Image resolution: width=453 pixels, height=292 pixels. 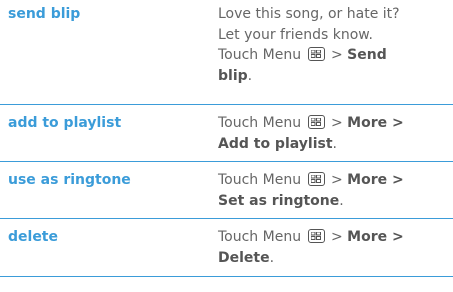 I want to click on term-add-to-playlist: add to playlist, so click(x=65, y=123).